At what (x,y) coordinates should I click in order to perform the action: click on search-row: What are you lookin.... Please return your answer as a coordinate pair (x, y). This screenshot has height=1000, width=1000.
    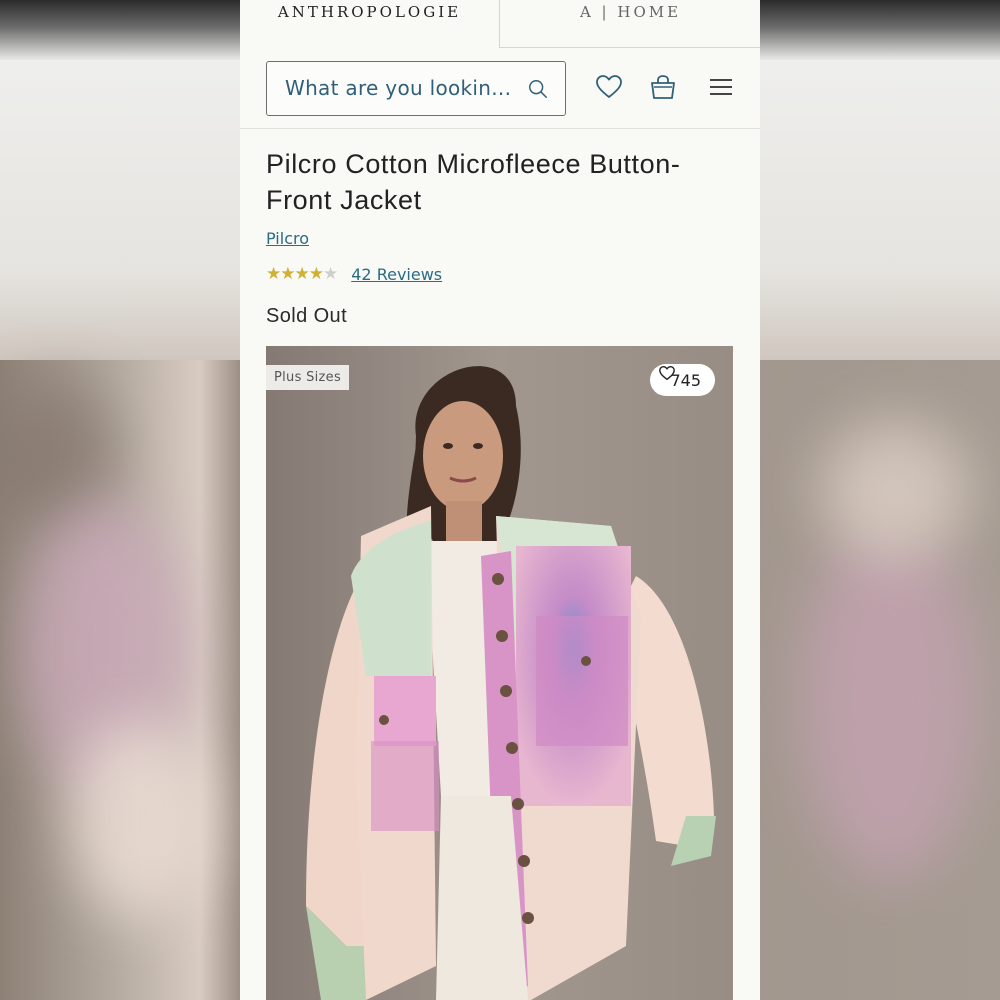
    Looking at the image, I should click on (500, 88).